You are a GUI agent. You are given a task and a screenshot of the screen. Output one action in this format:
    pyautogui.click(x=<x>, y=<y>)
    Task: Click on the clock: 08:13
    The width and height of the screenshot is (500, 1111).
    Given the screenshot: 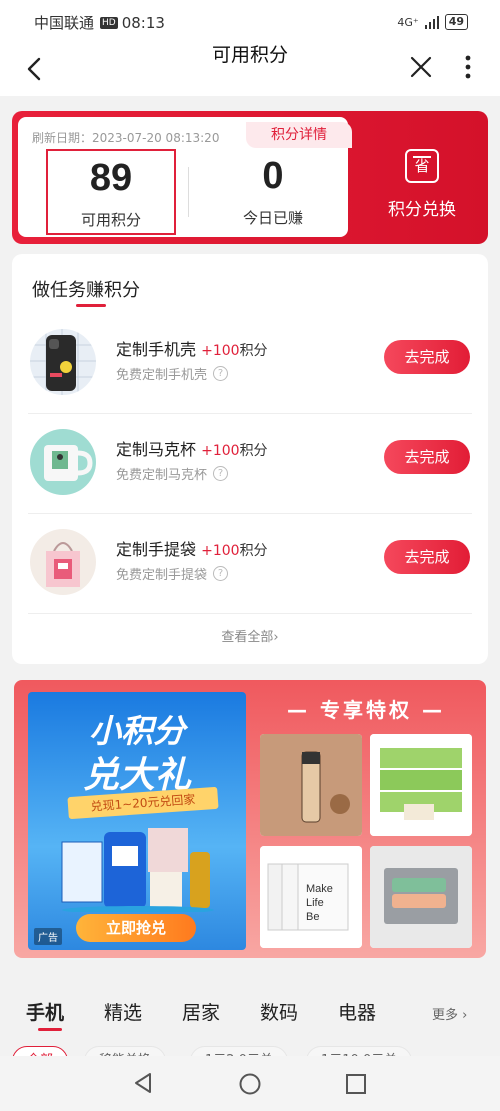 What is the action you would take?
    pyautogui.click(x=143, y=22)
    